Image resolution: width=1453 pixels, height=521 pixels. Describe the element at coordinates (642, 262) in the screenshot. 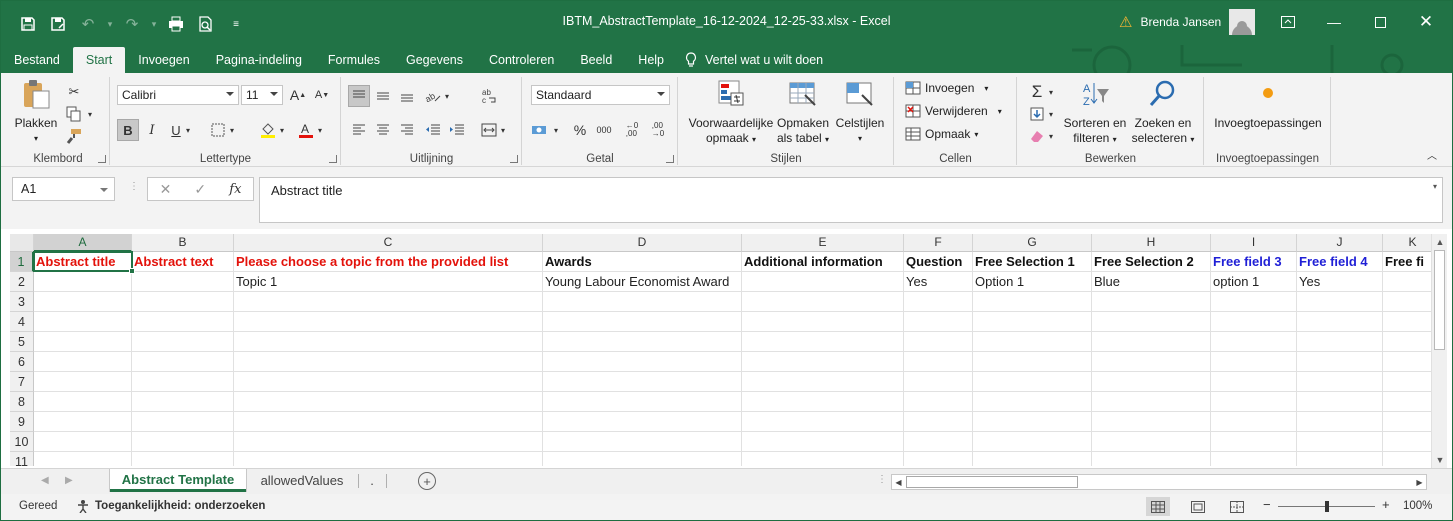

I see `cell-D1: Awards` at that location.